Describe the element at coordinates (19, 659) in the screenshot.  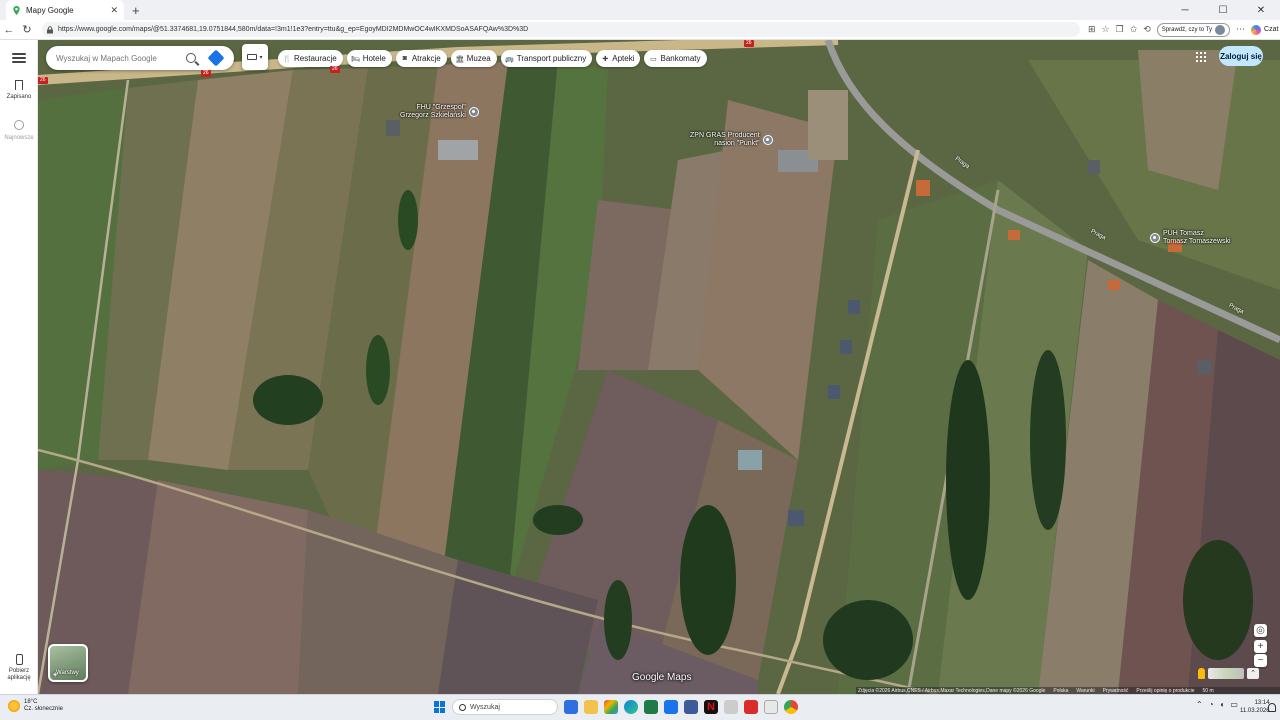
I see `phone-icon` at that location.